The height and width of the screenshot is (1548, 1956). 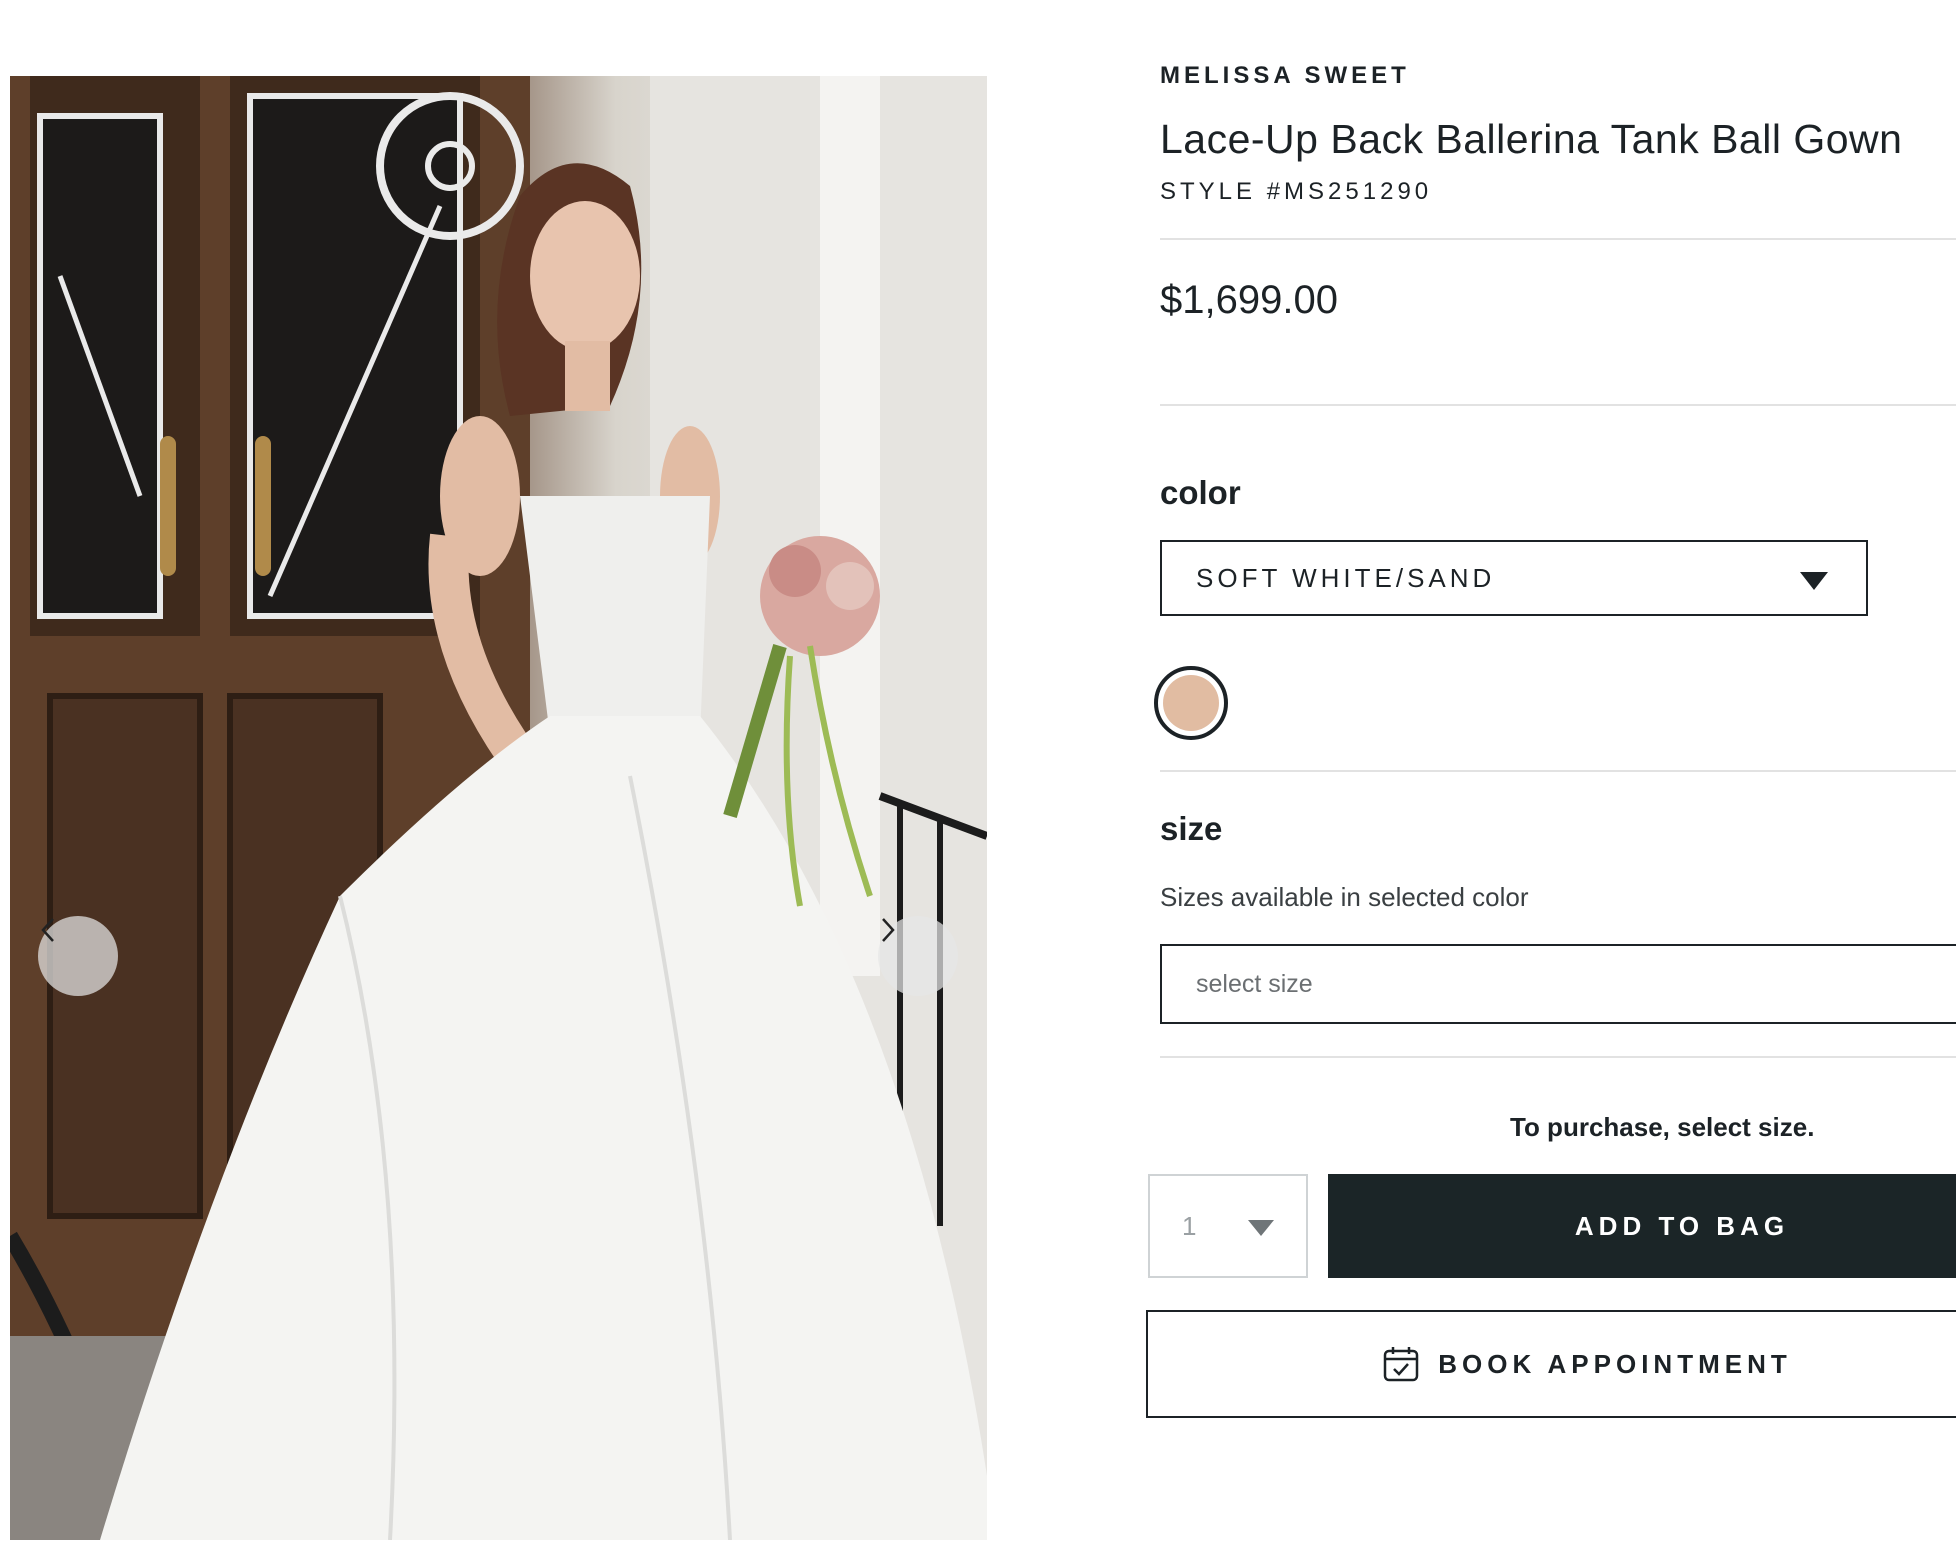 What do you see at coordinates (1682, 1225) in the screenshot?
I see `add-to-bag-label: ADD TO BAG` at bounding box center [1682, 1225].